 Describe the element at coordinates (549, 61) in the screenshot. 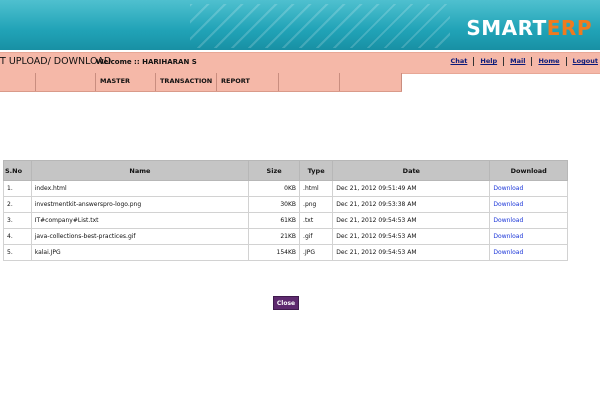

I see `home-link: Home` at that location.